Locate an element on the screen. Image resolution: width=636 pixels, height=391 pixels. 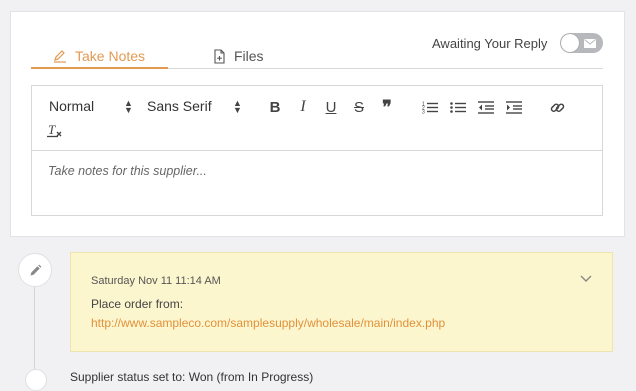
strikethrough-button: S is located at coordinates (359, 107).